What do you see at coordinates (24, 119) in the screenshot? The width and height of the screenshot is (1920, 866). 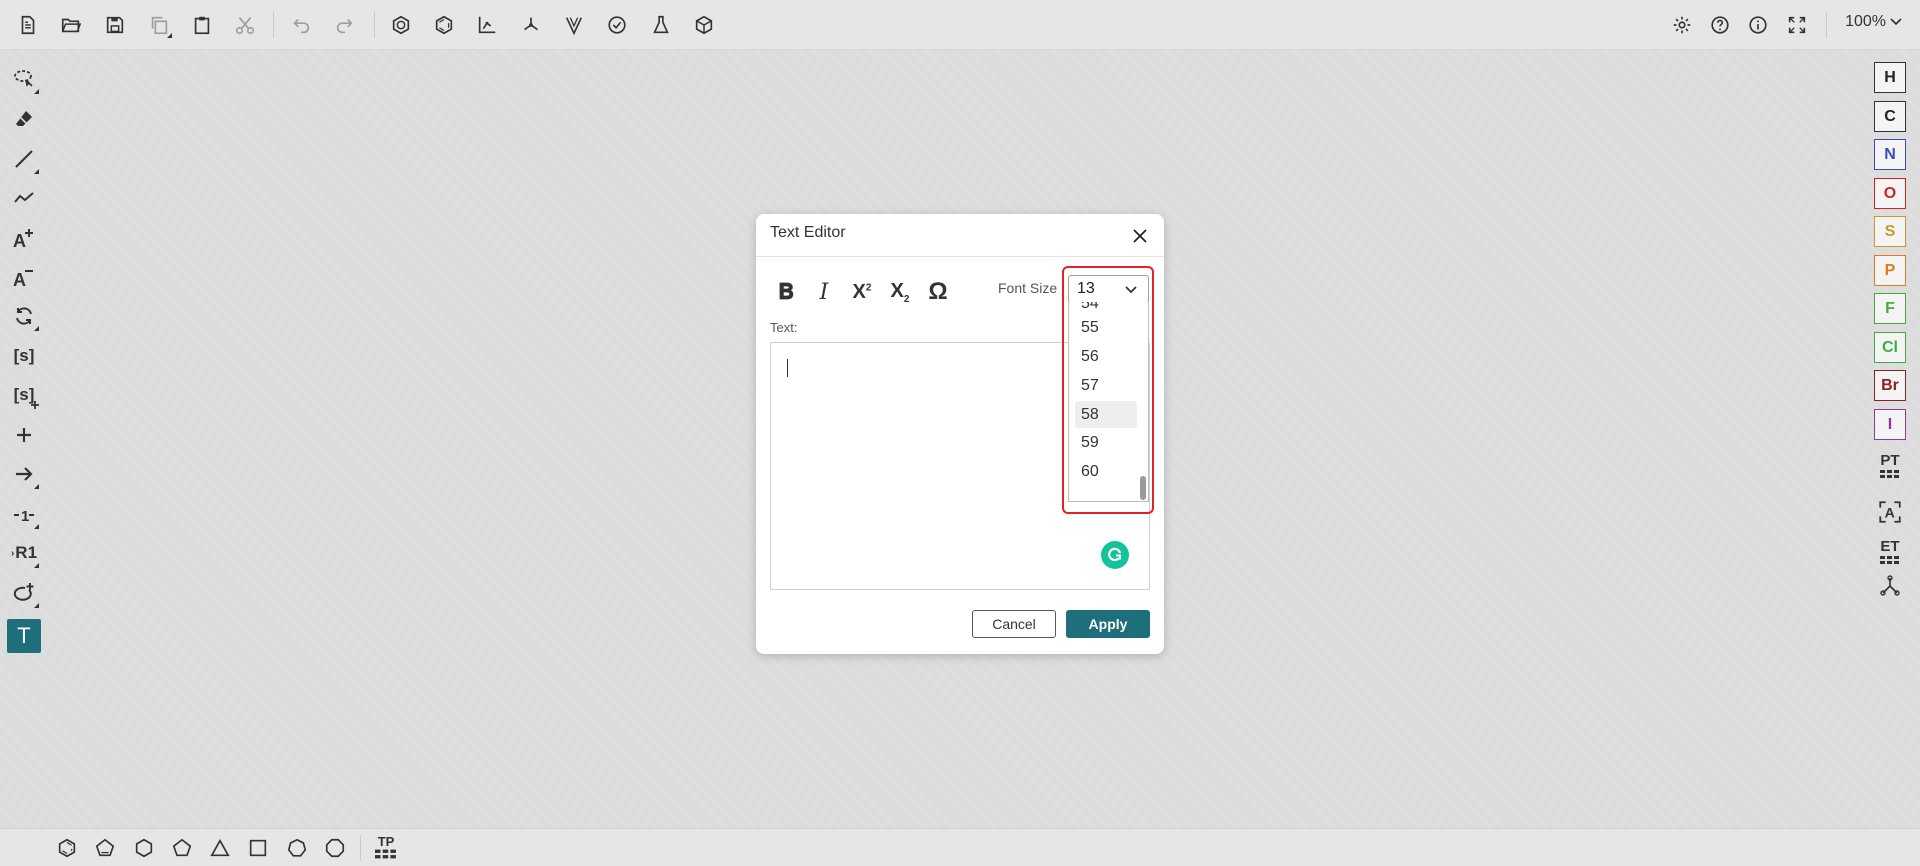 I see `eraser-tool` at bounding box center [24, 119].